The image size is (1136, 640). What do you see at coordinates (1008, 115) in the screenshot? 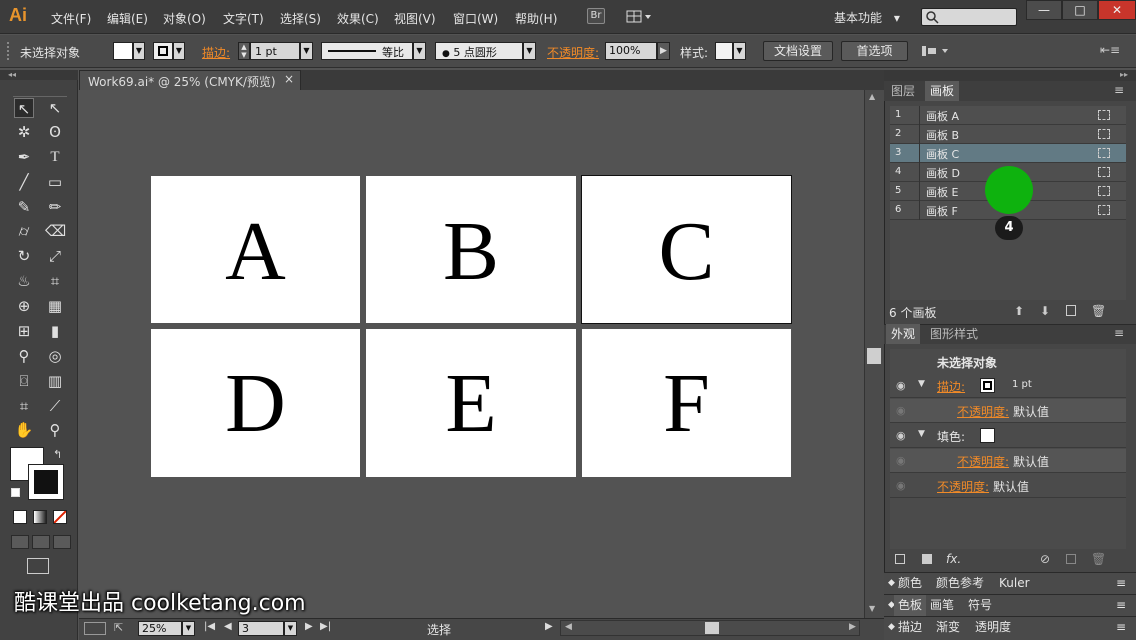
I see `artboard-list-item: 1 画板 A` at bounding box center [1008, 115].